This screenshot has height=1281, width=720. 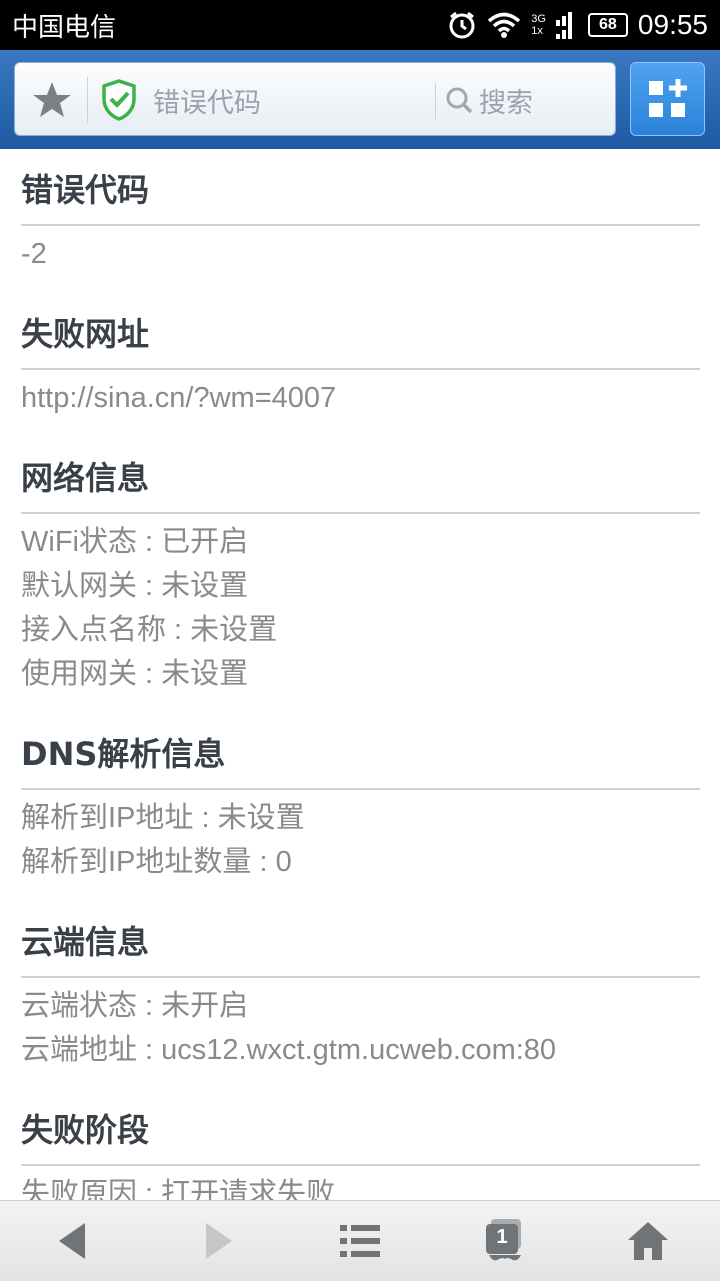 What do you see at coordinates (207, 100) in the screenshot?
I see `page-title-in-address: 错误代码` at bounding box center [207, 100].